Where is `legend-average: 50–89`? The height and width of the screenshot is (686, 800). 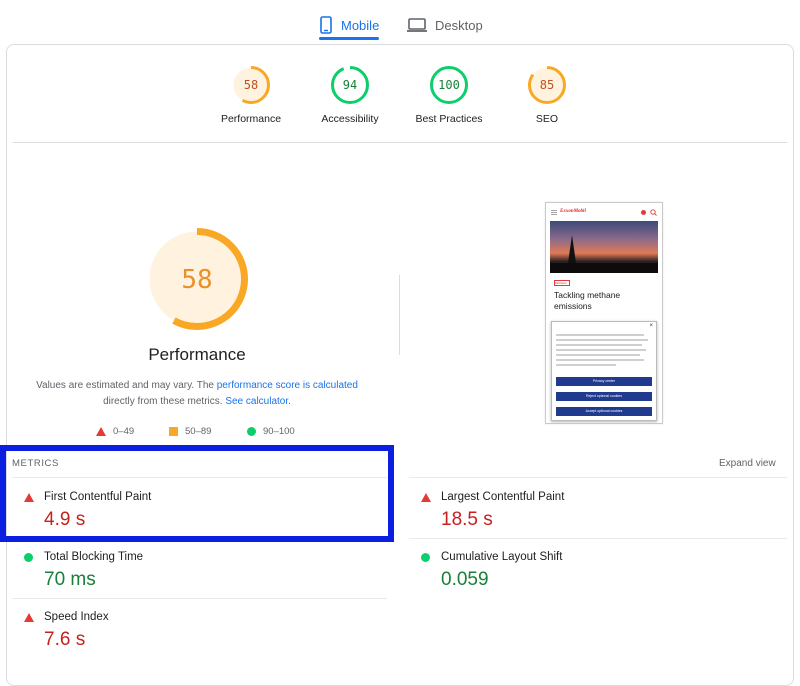
legend-average: 50–89 is located at coordinates (190, 431).